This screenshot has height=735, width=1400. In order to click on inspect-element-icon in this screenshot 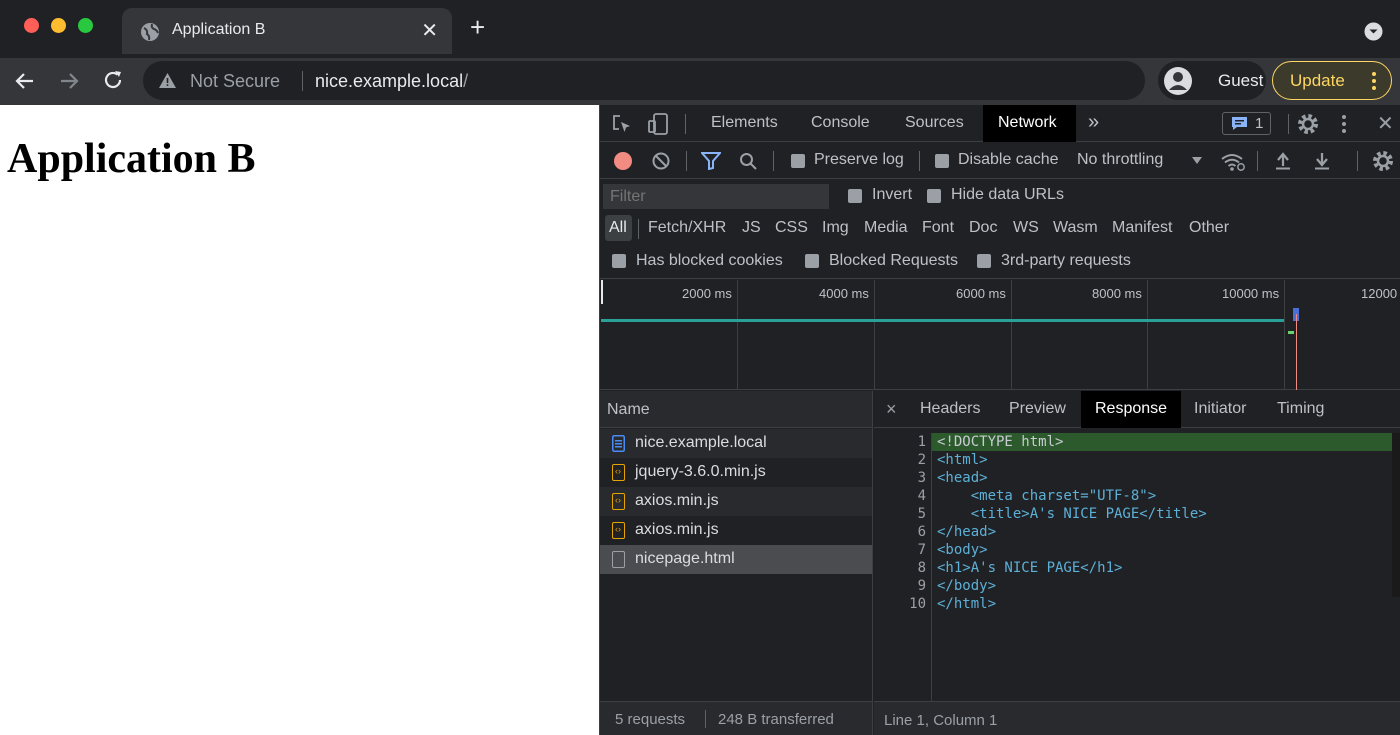, I will do `click(622, 124)`.